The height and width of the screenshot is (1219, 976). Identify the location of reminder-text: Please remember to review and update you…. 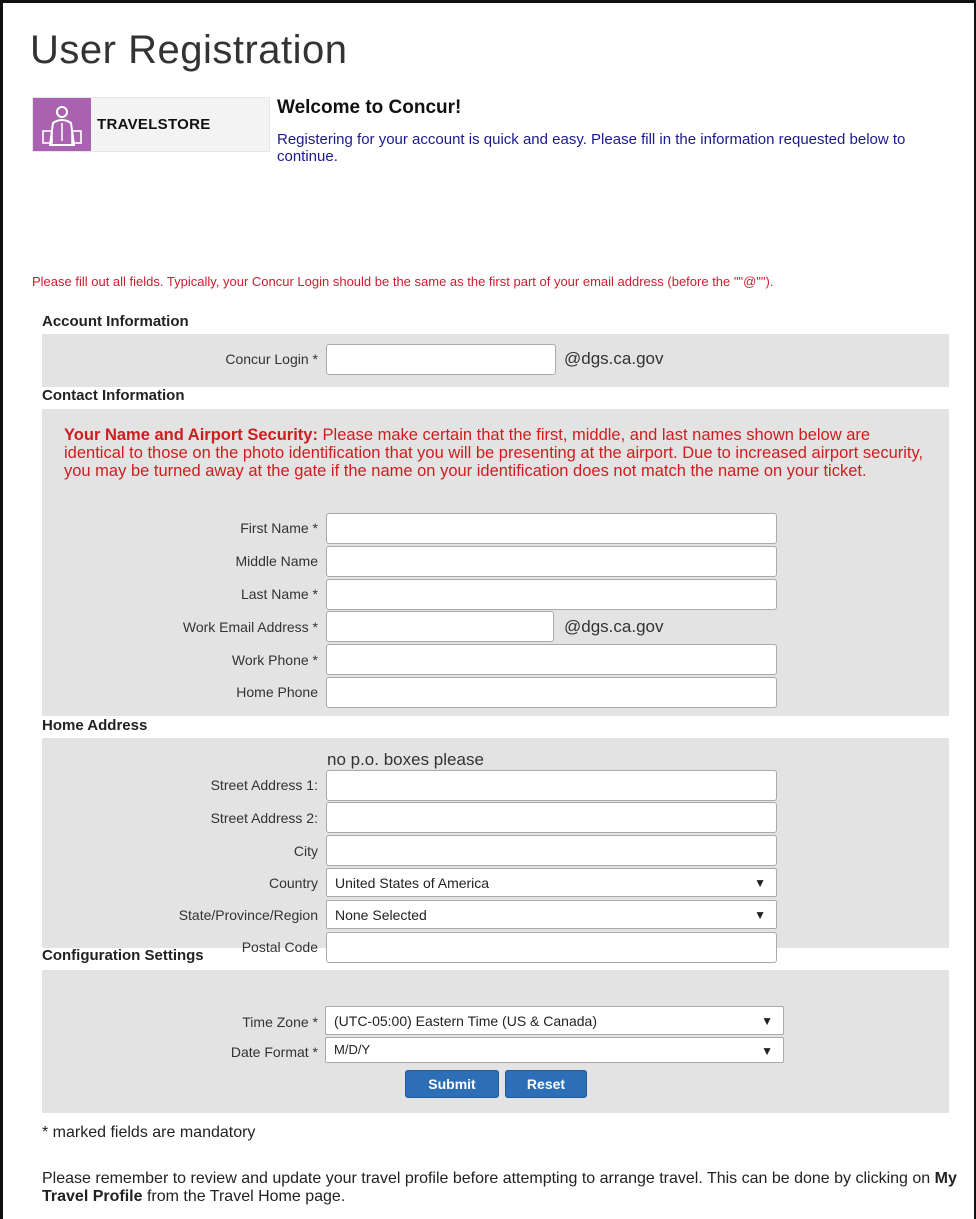
(488, 1178).